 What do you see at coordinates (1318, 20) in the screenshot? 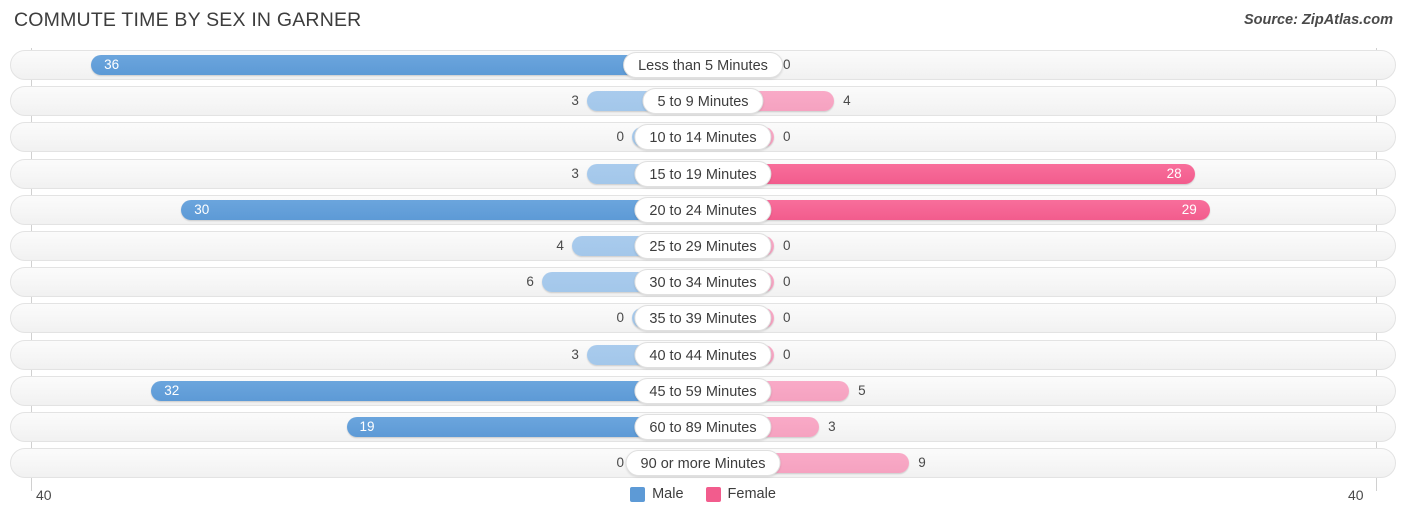
I see `source-attribution: Source: ZipAtlas.com` at bounding box center [1318, 20].